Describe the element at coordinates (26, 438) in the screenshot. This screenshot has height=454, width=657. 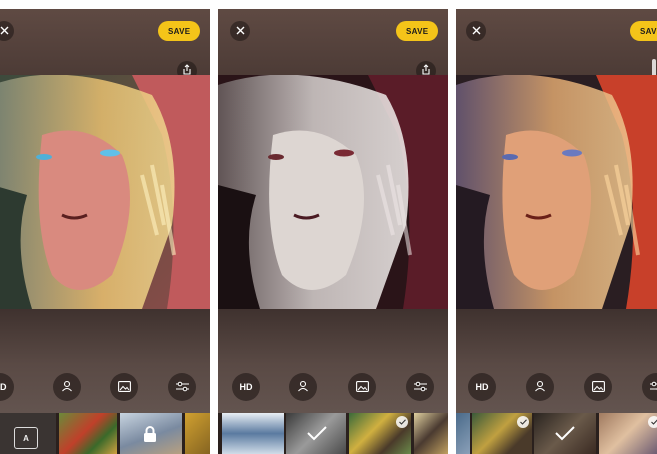
I see `filter-a-icon: A` at that location.